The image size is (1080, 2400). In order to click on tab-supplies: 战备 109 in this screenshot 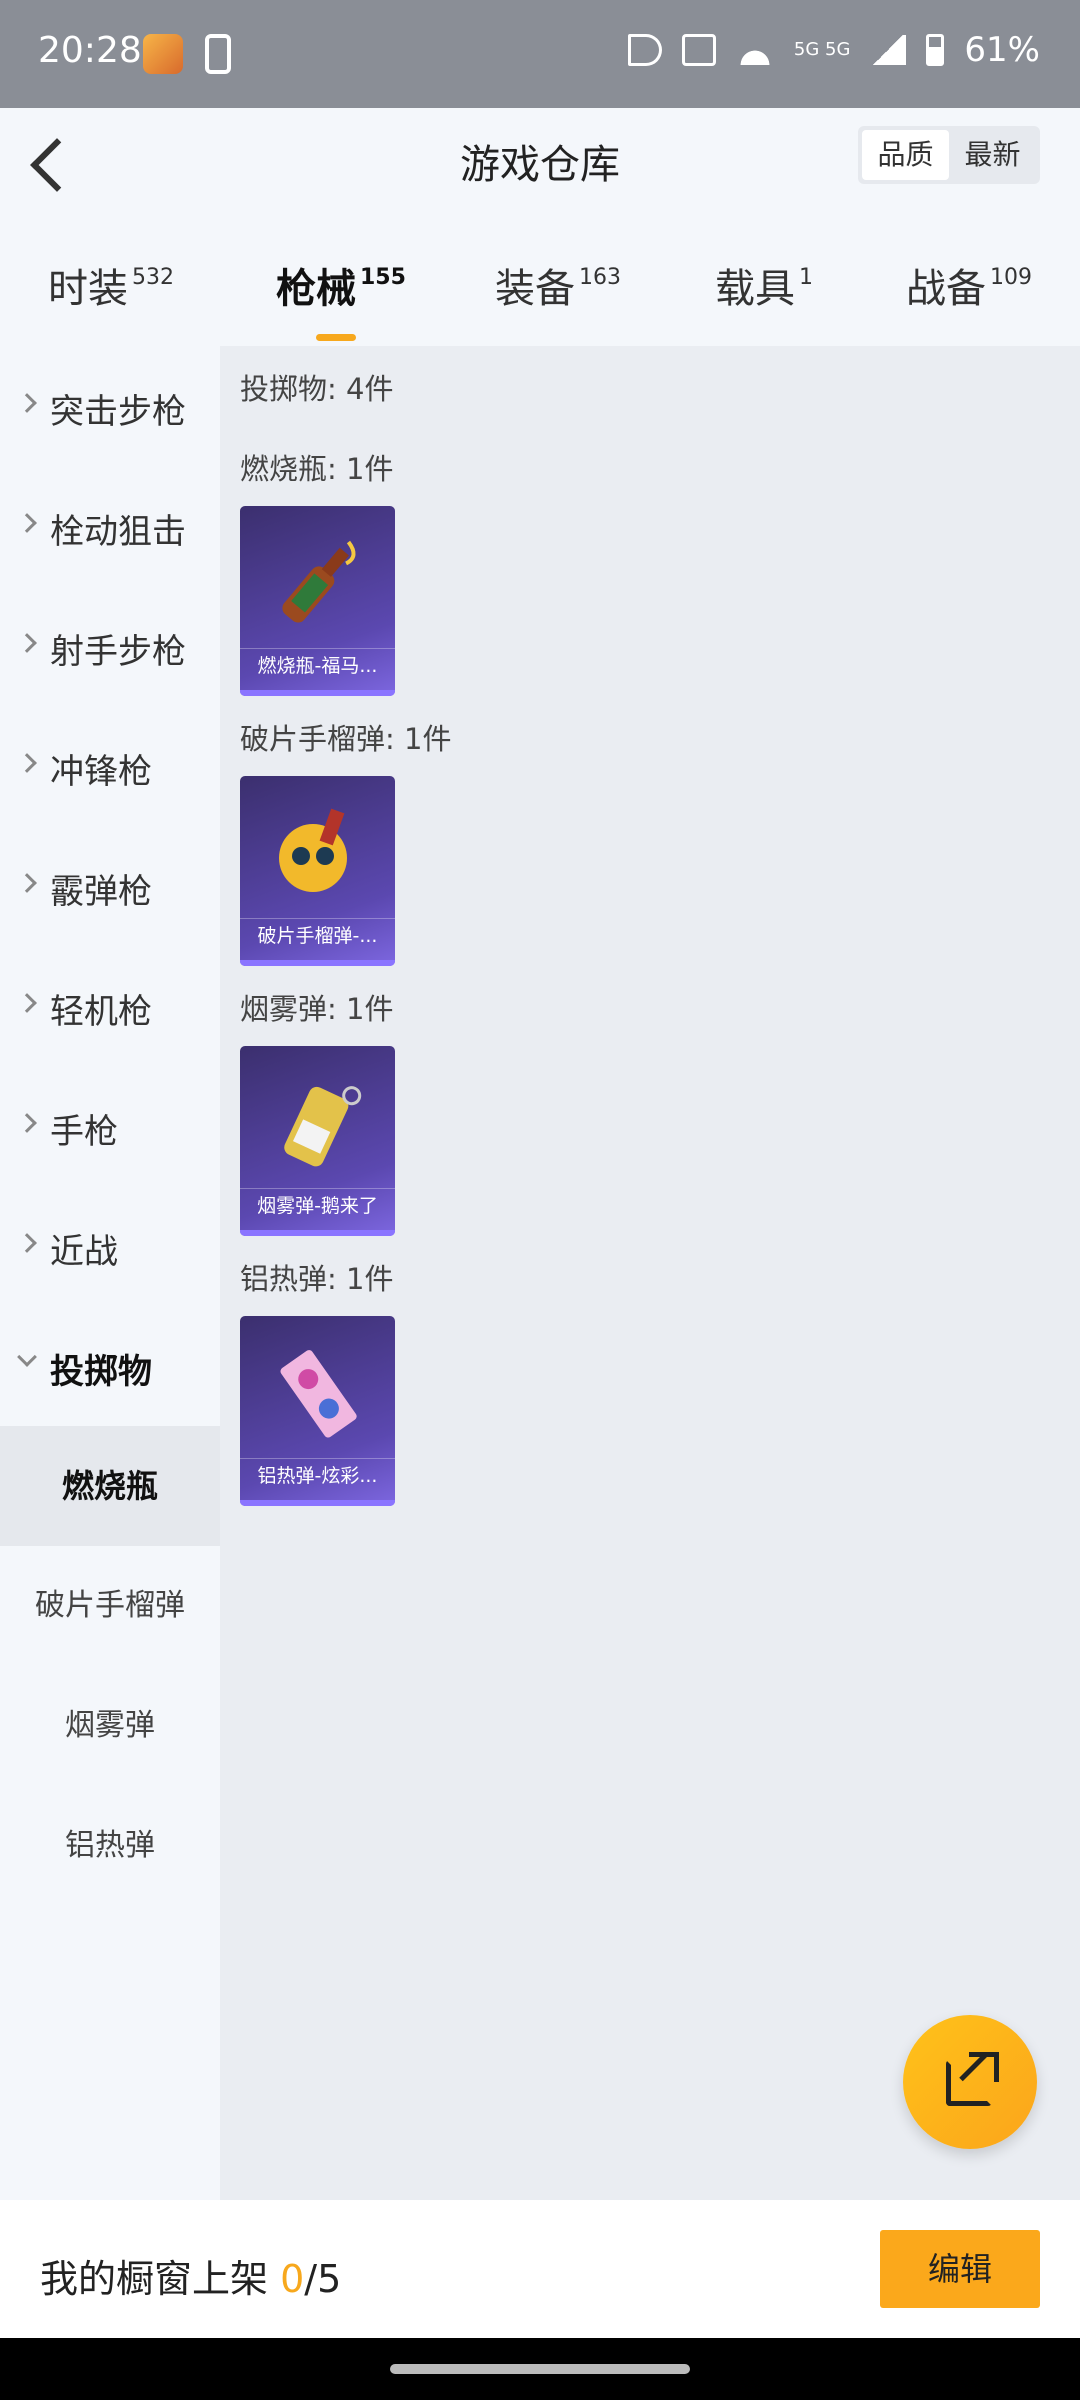, I will do `click(969, 285)`.